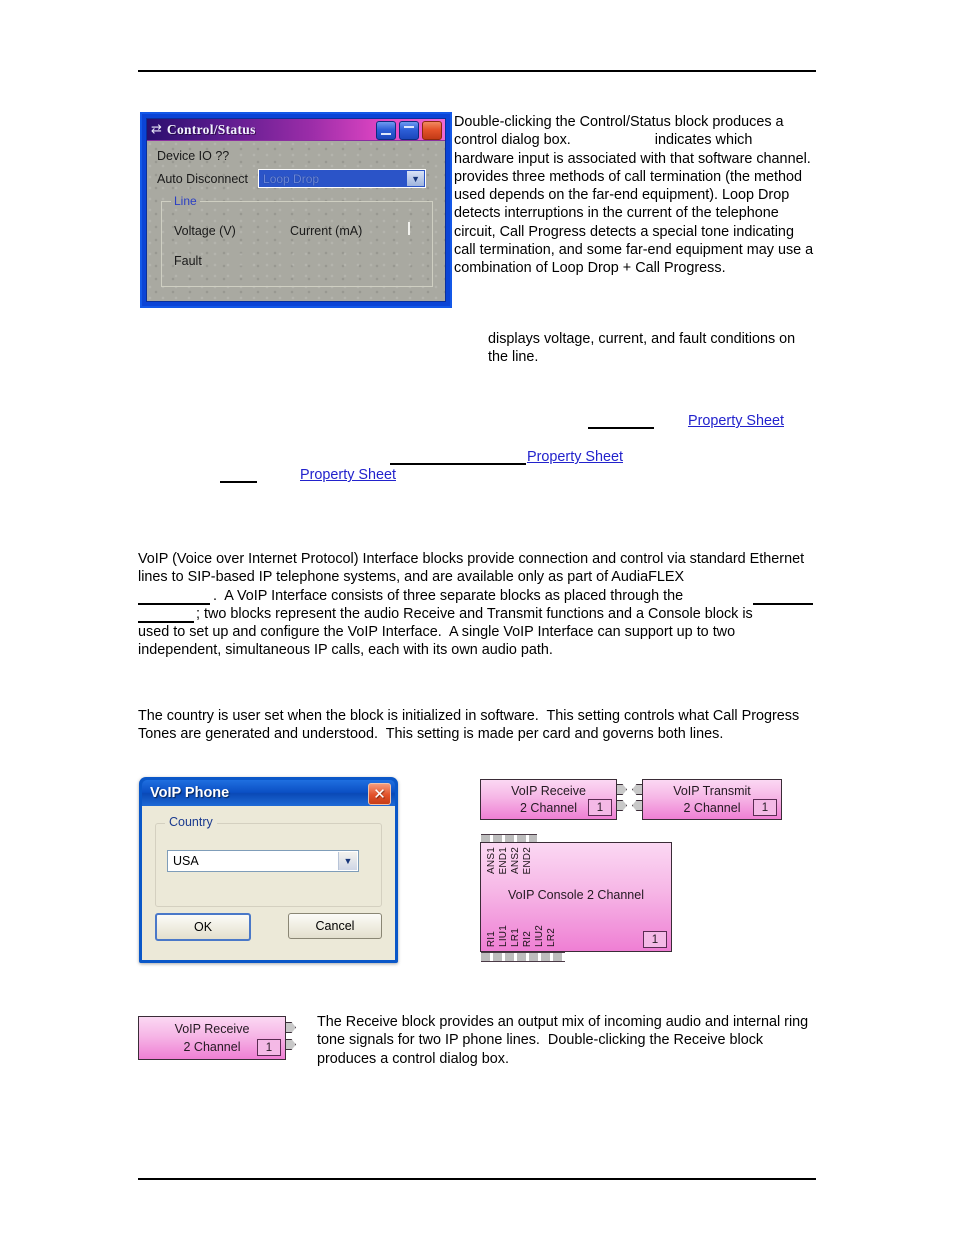  I want to click on country-groupbox: Country USA ▼, so click(268, 861).